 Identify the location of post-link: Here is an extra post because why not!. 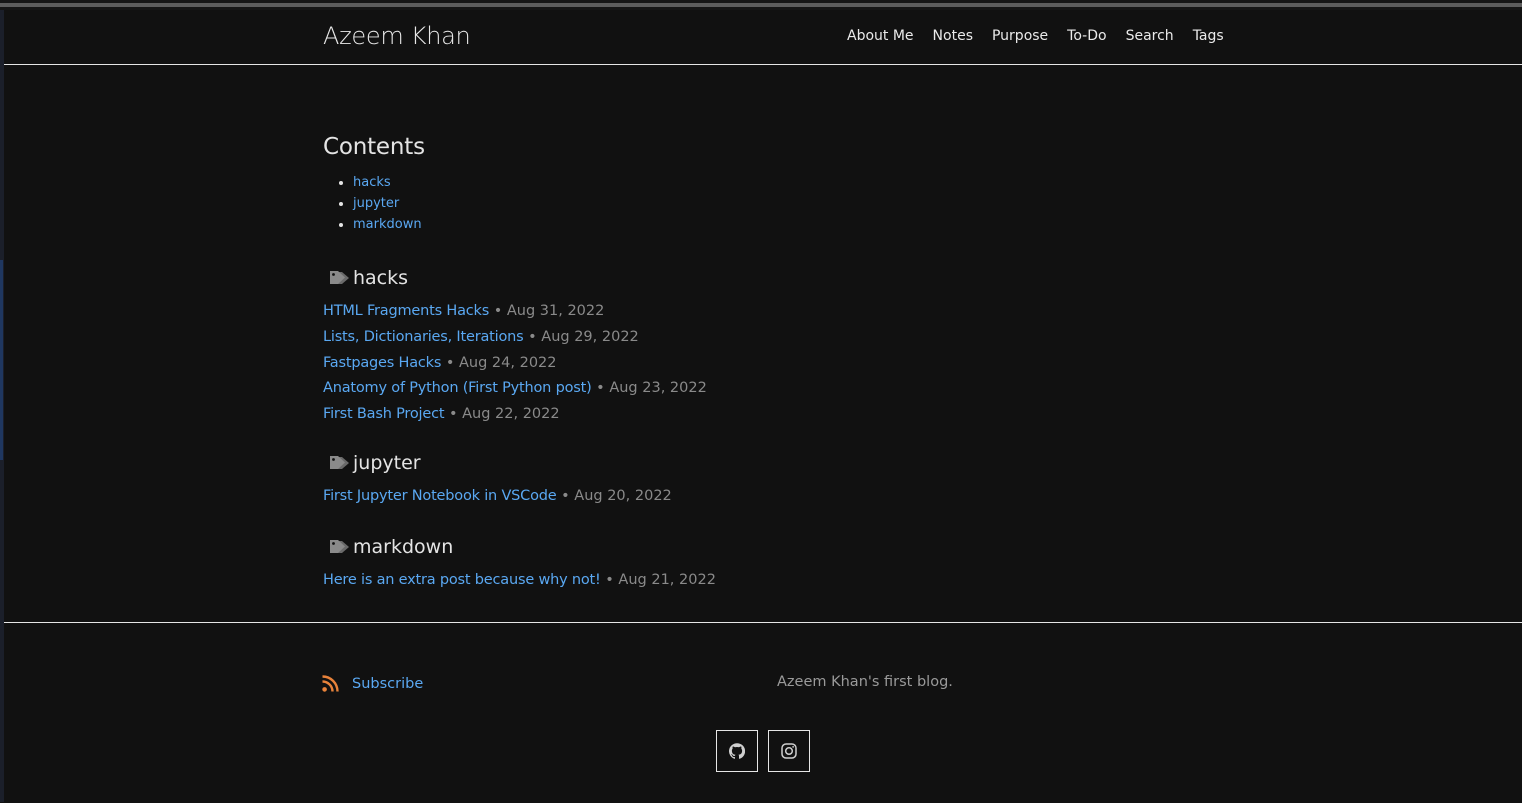
(462, 580).